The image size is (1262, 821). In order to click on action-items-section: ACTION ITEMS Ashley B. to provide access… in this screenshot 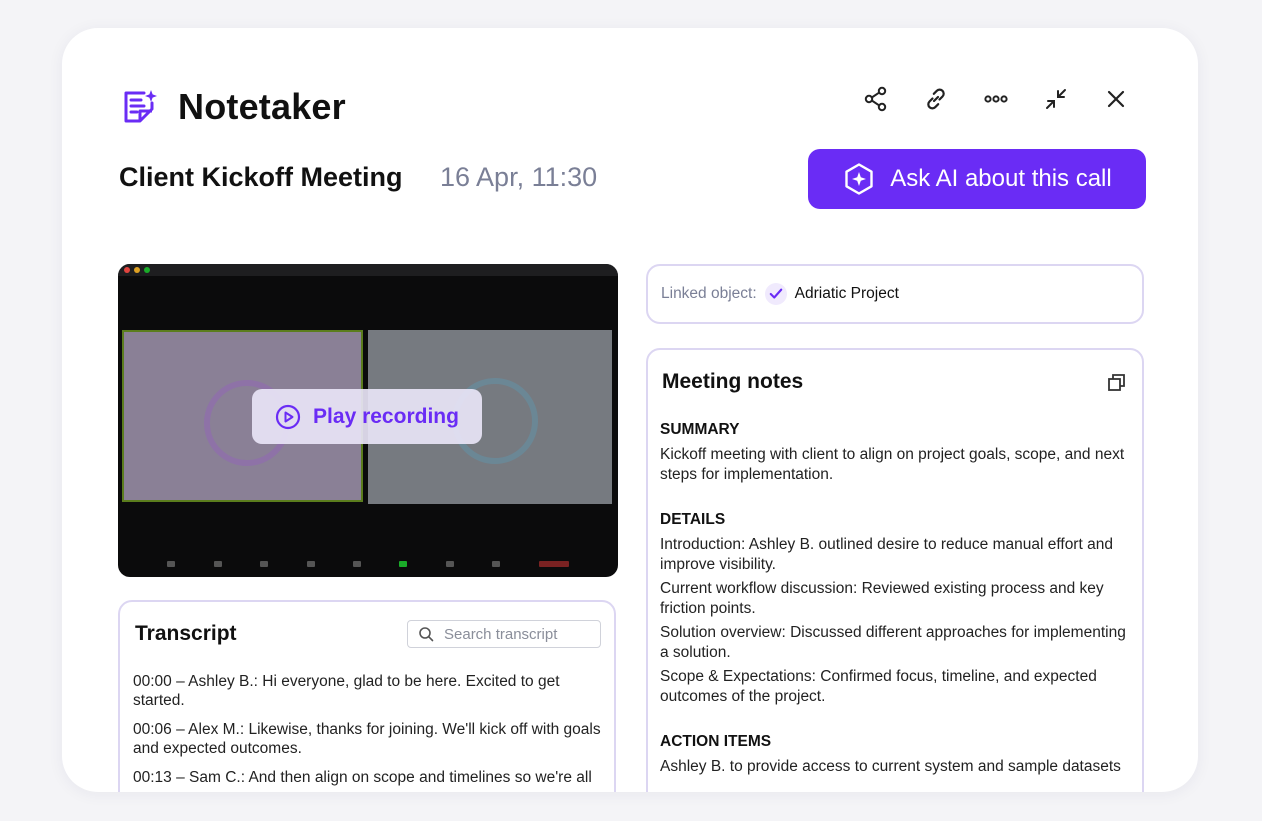, I will do `click(895, 754)`.